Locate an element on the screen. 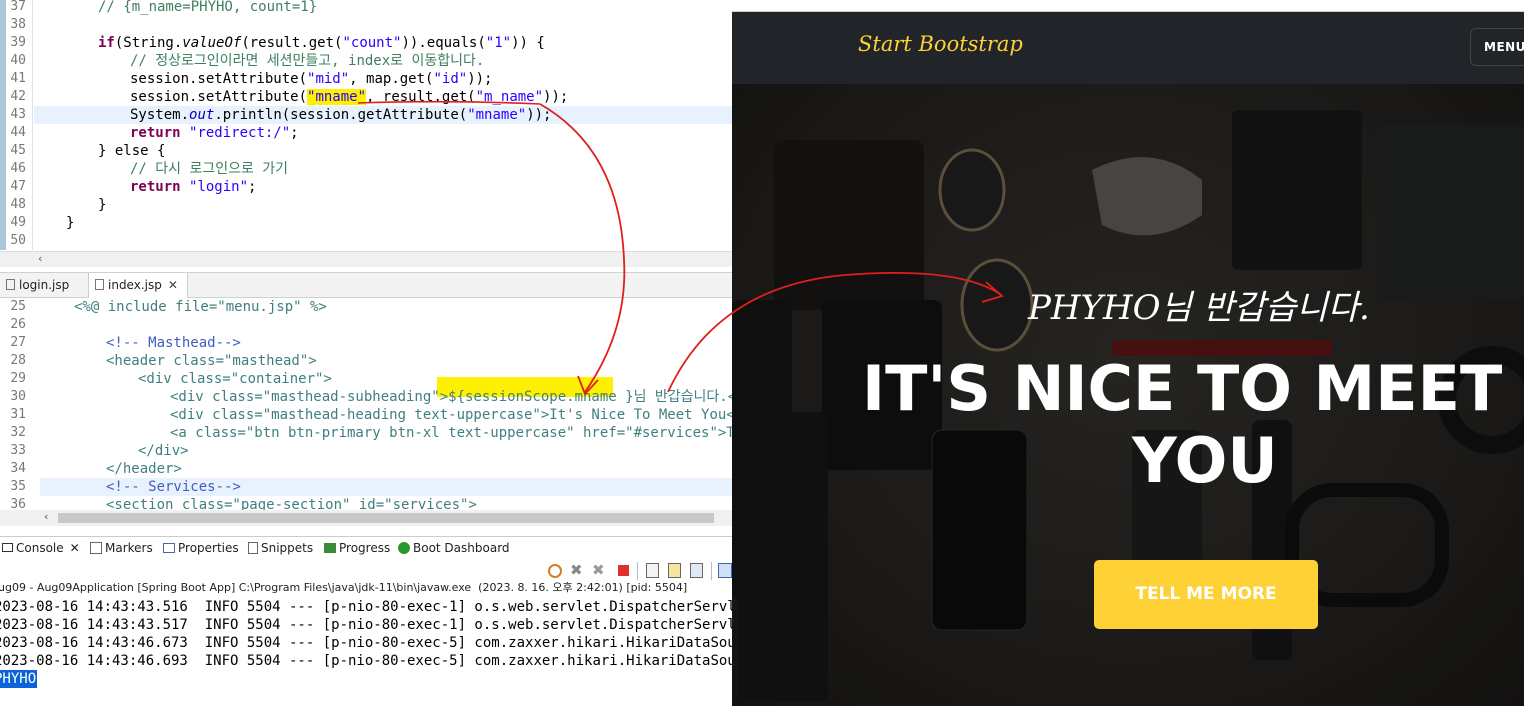  code-line: 37 // {m_name=PHYHO, count=1} is located at coordinates (366, 8).